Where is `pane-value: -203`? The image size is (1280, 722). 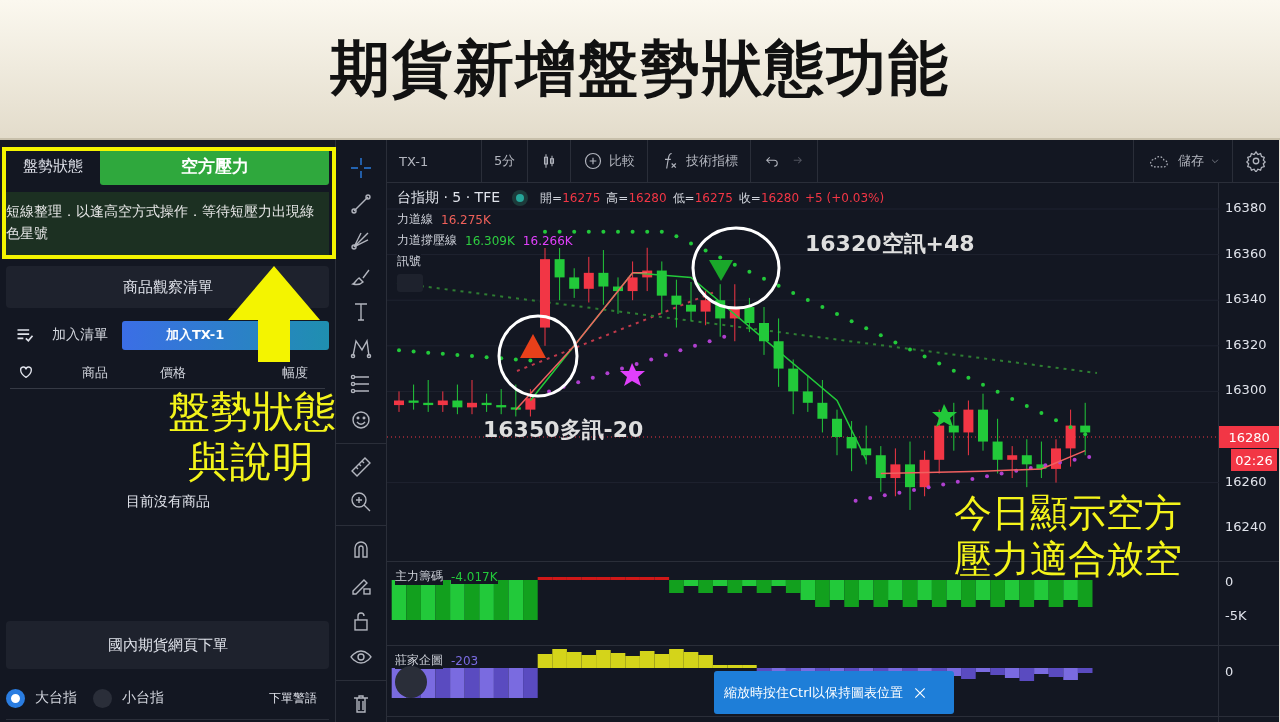 pane-value: -203 is located at coordinates (465, 660).